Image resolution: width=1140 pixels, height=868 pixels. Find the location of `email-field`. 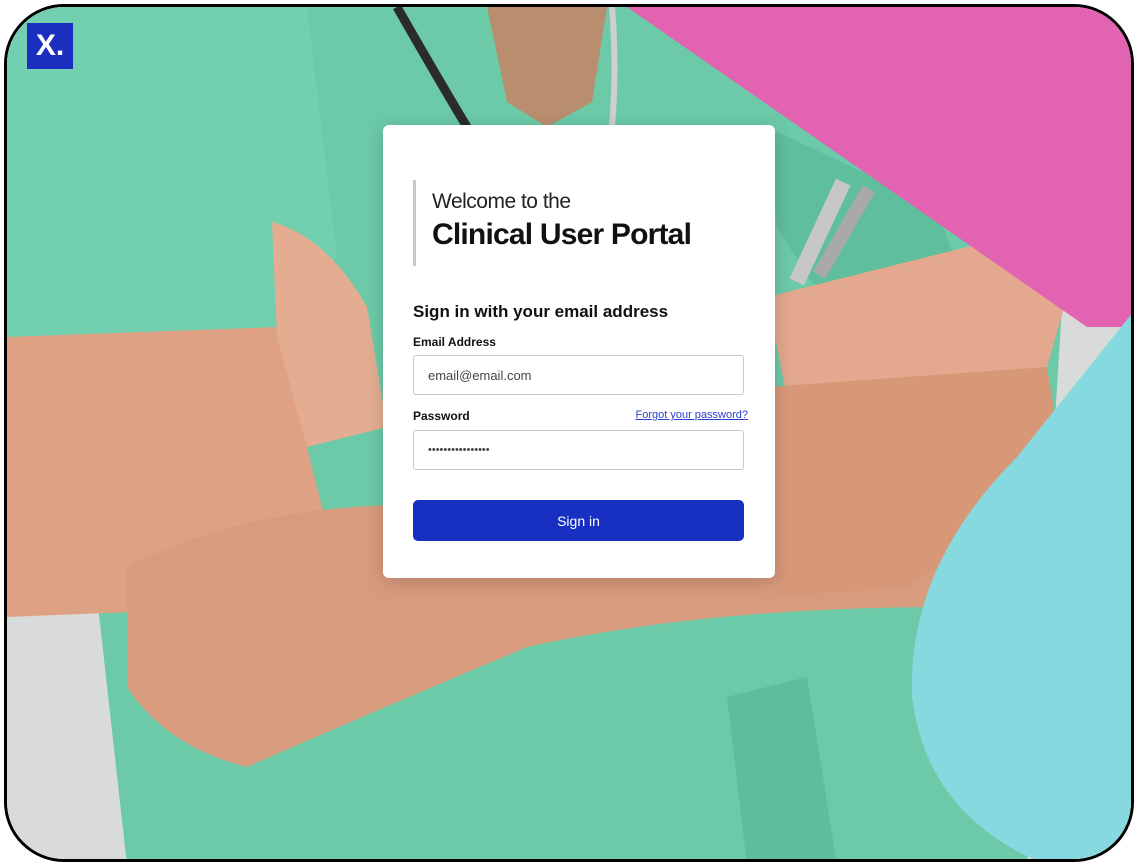

email-field is located at coordinates (578, 375).